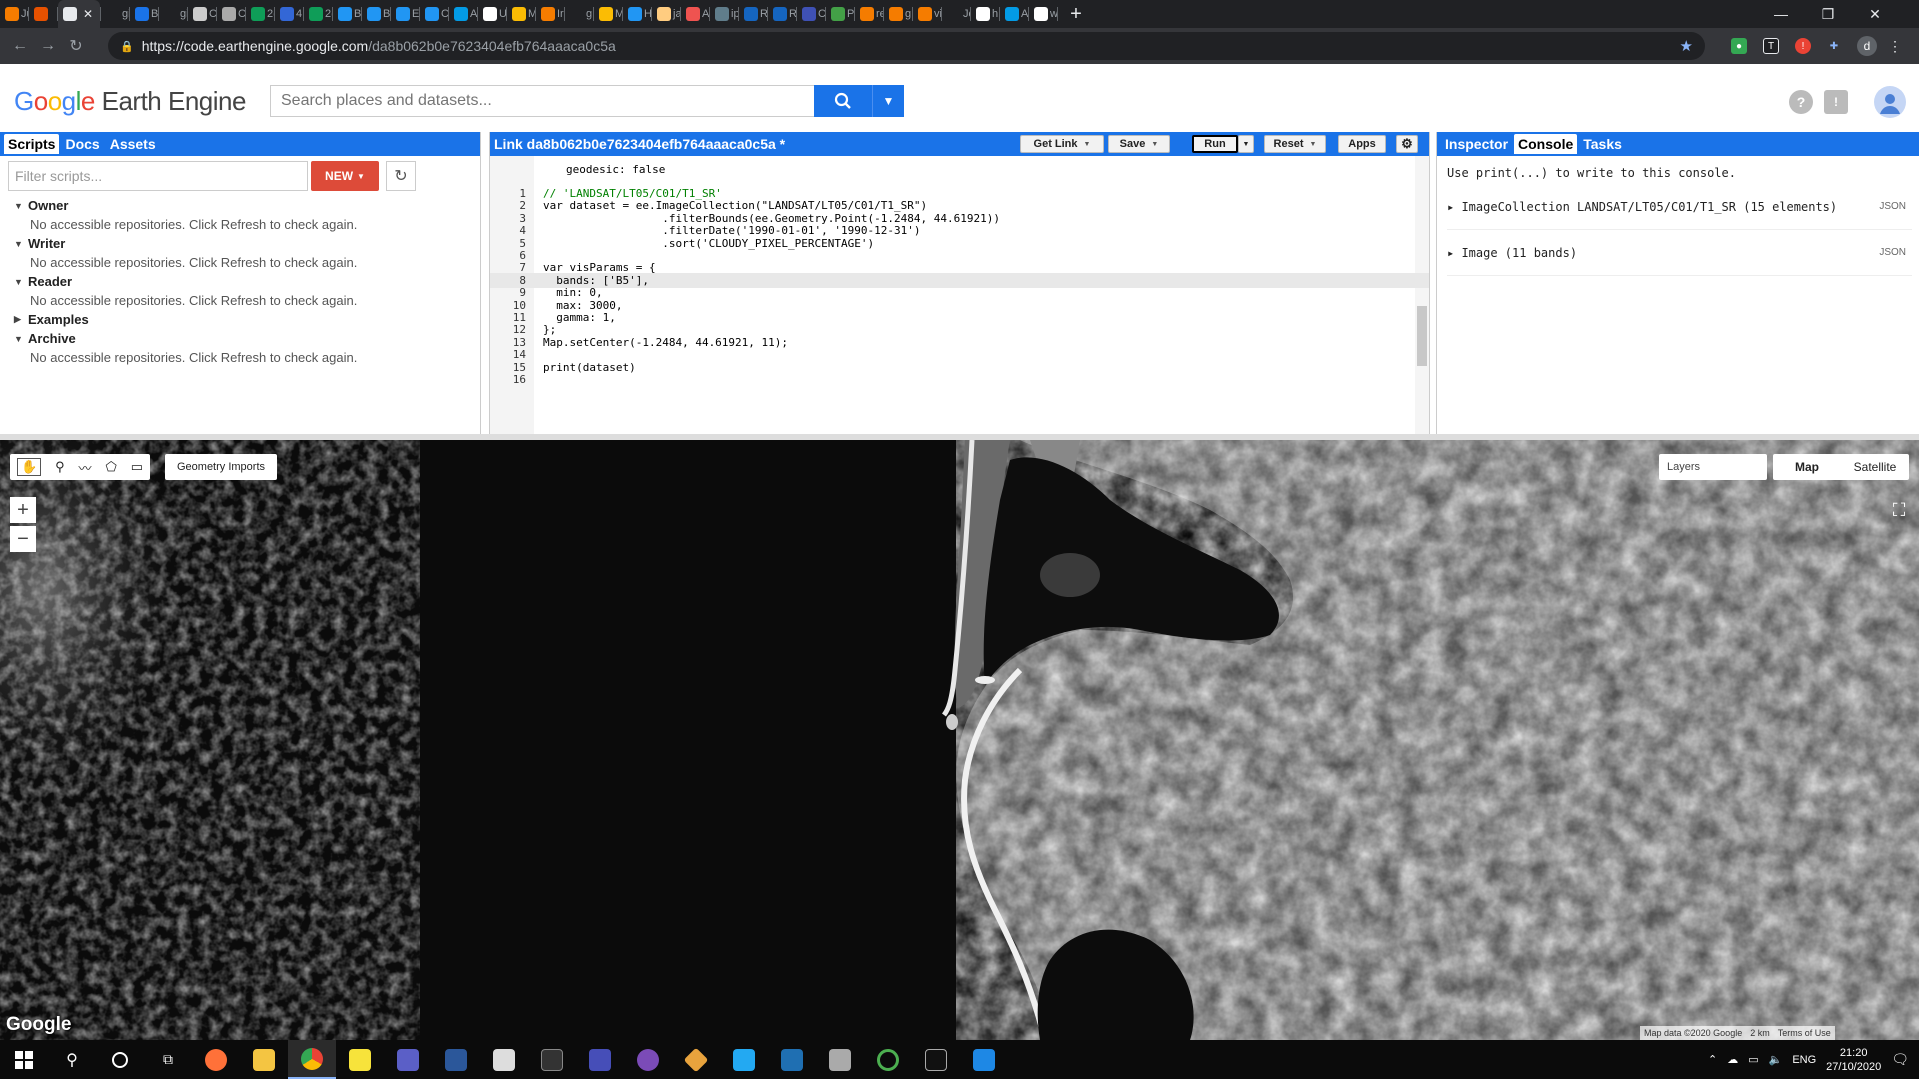  Describe the element at coordinates (840, 1059) in the screenshot. I see `drive-app-icon` at that location.